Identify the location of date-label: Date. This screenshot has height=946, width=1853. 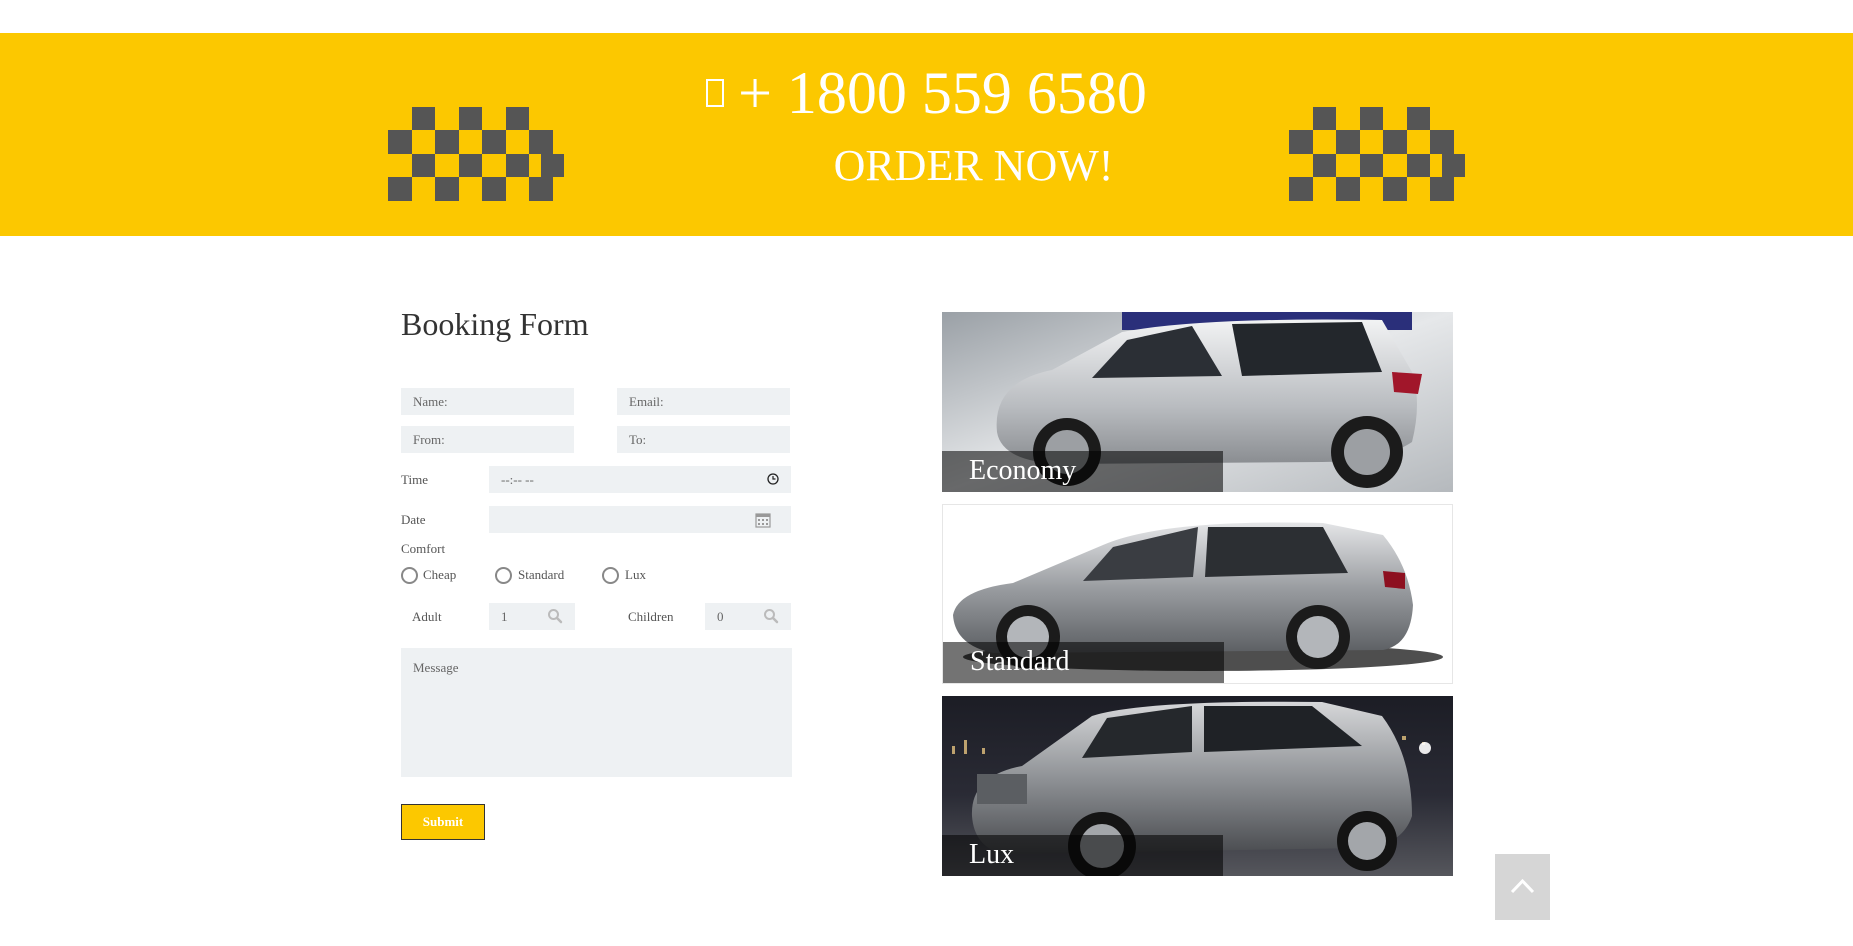
(413, 519).